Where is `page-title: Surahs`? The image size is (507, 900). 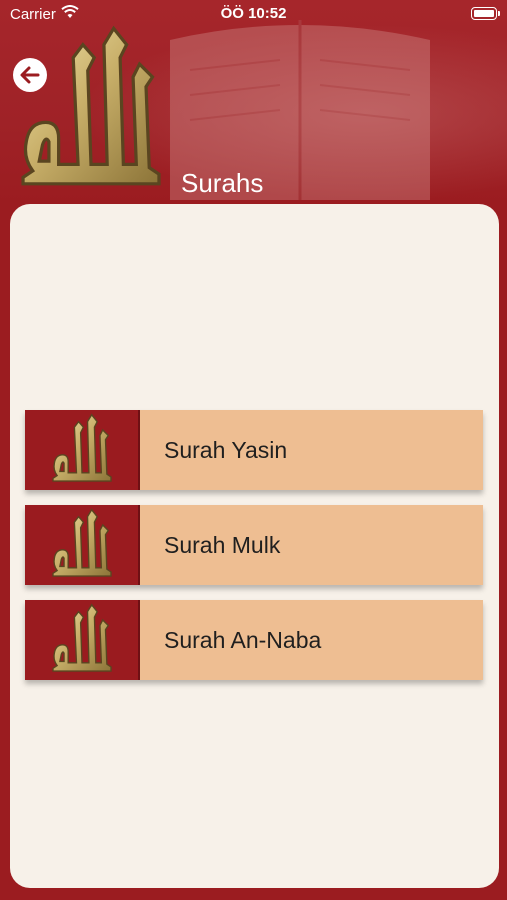 page-title: Surahs is located at coordinates (222, 183).